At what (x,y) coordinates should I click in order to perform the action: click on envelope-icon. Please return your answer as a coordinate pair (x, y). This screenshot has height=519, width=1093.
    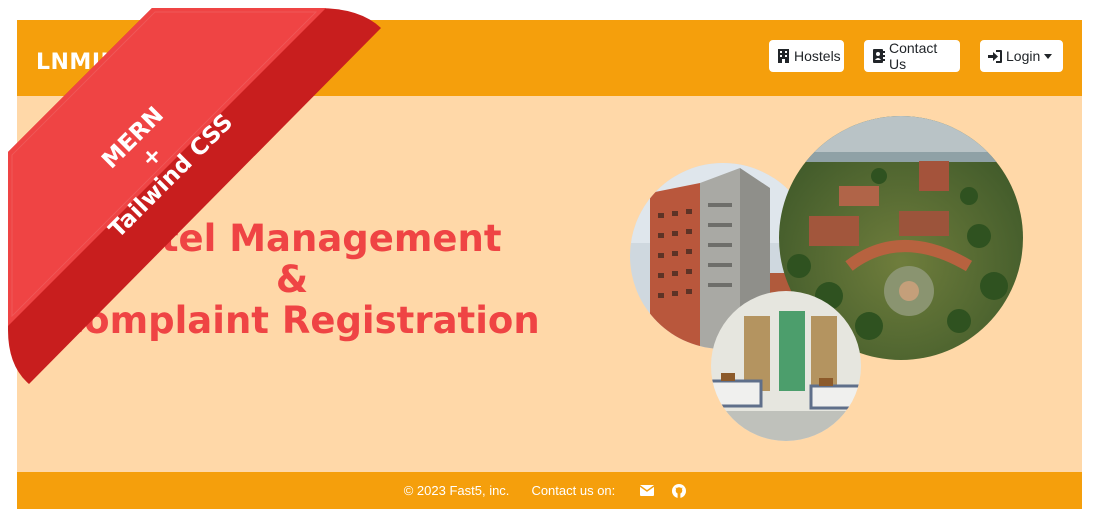
    Looking at the image, I should click on (647, 490).